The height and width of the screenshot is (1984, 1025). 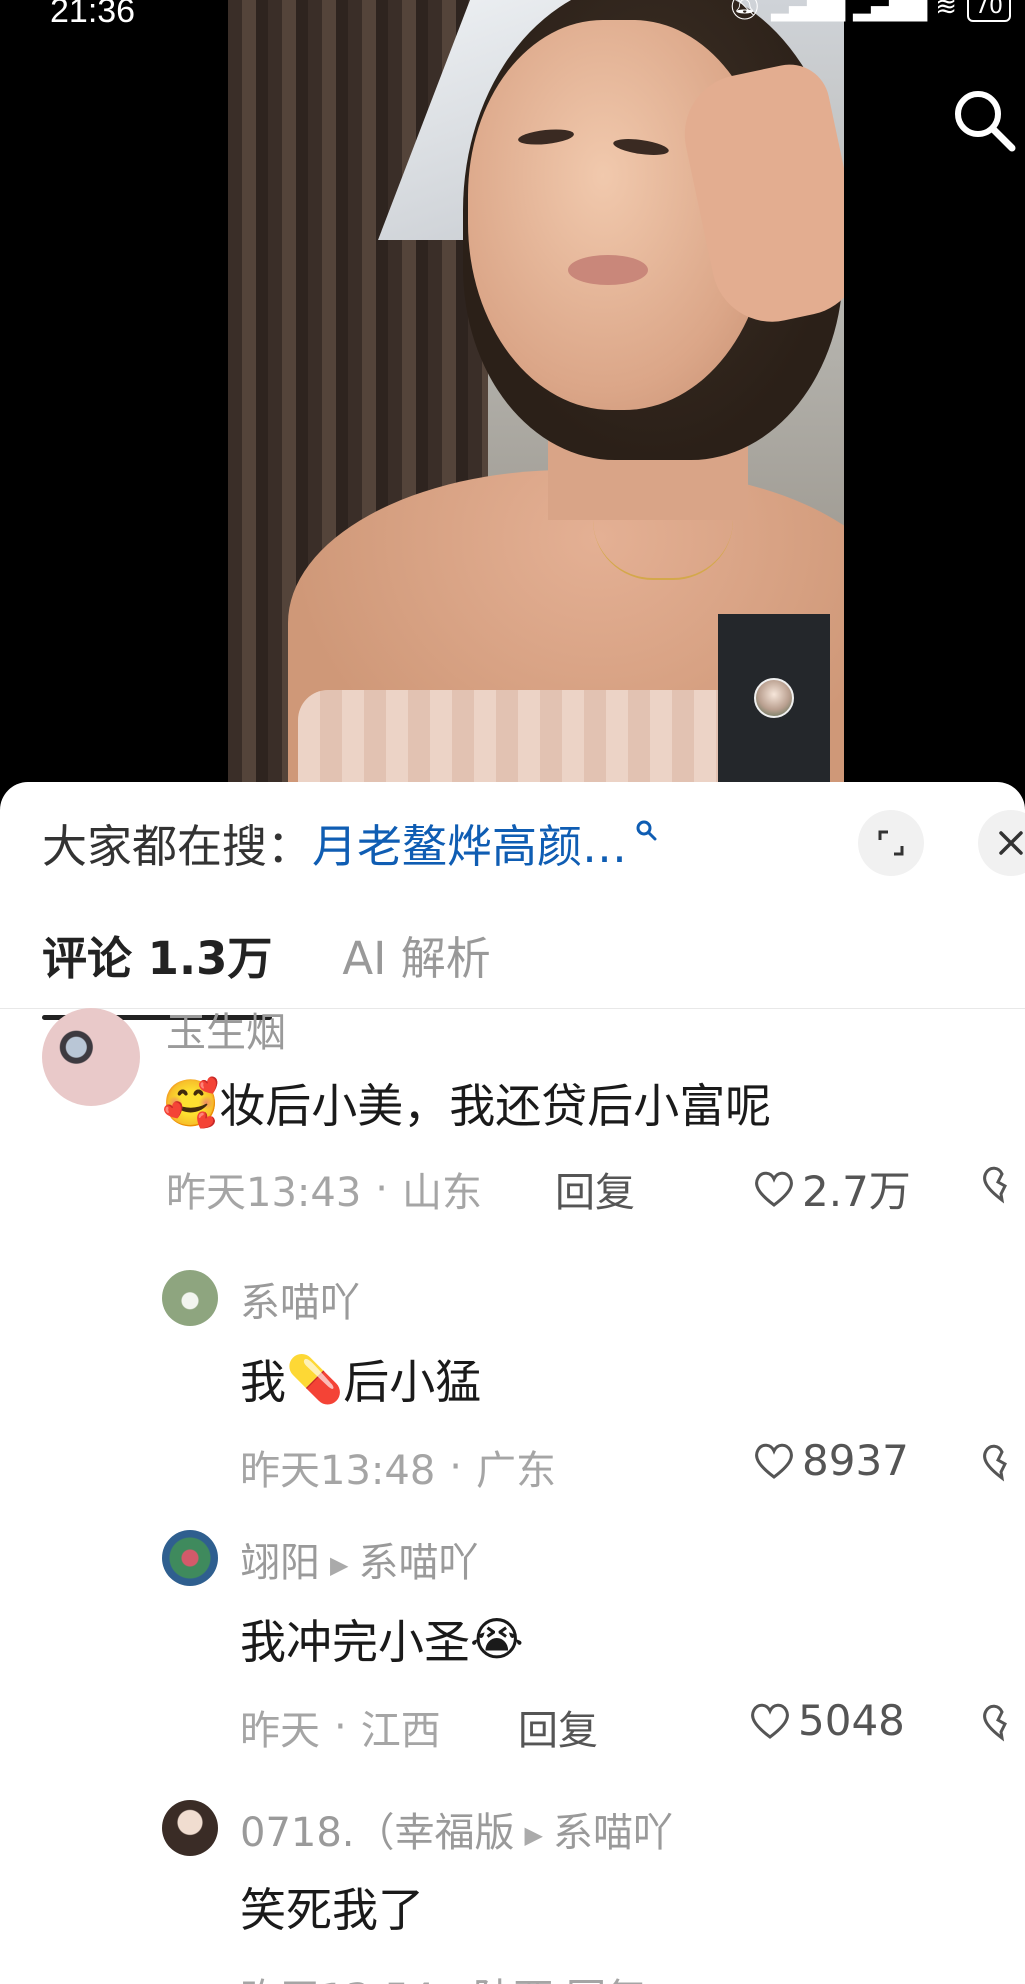 What do you see at coordinates (177, 846) in the screenshot?
I see `search-prefix: 大家都在搜：` at bounding box center [177, 846].